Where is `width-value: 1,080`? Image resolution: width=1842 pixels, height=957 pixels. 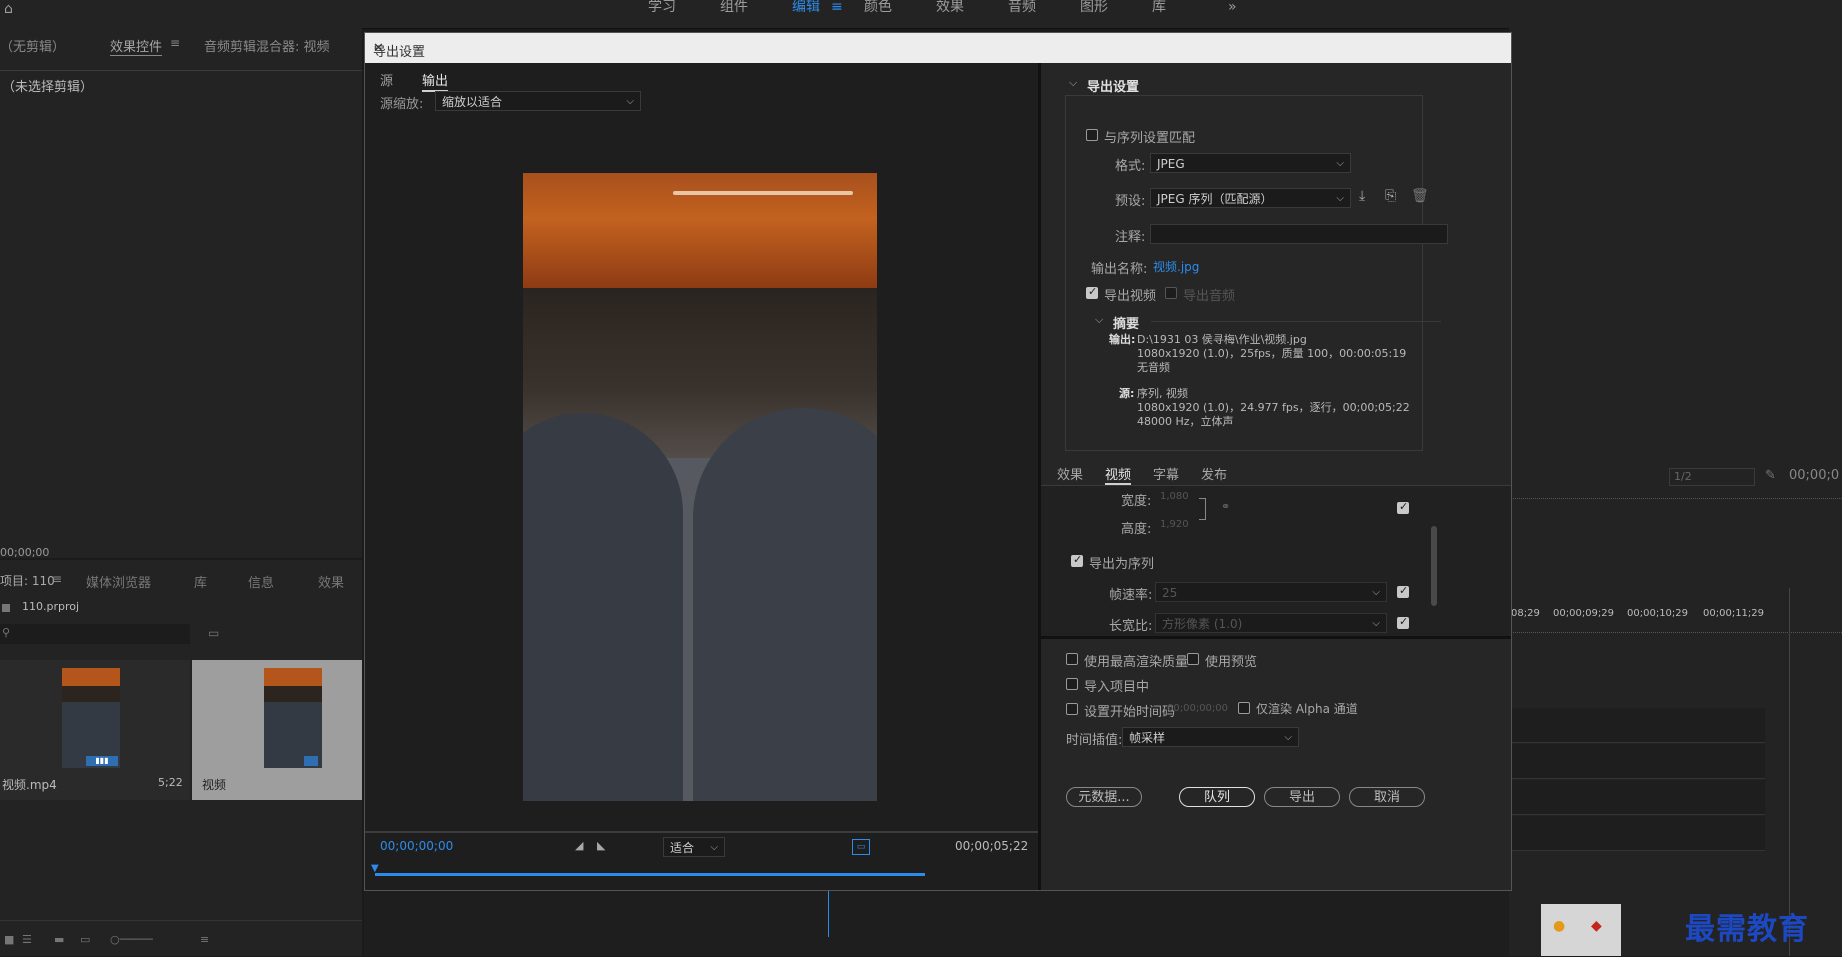
width-value: 1,080 is located at coordinates (1174, 496).